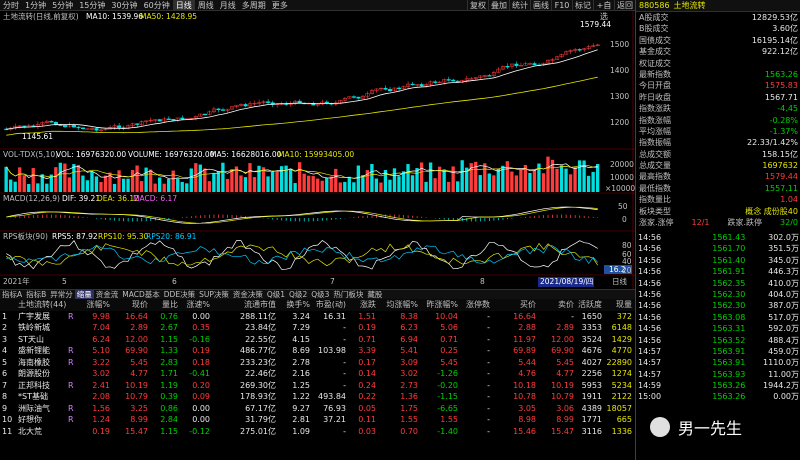 This screenshot has height=460, width=800. I want to click on column-header: 卖价, so click(556, 305).